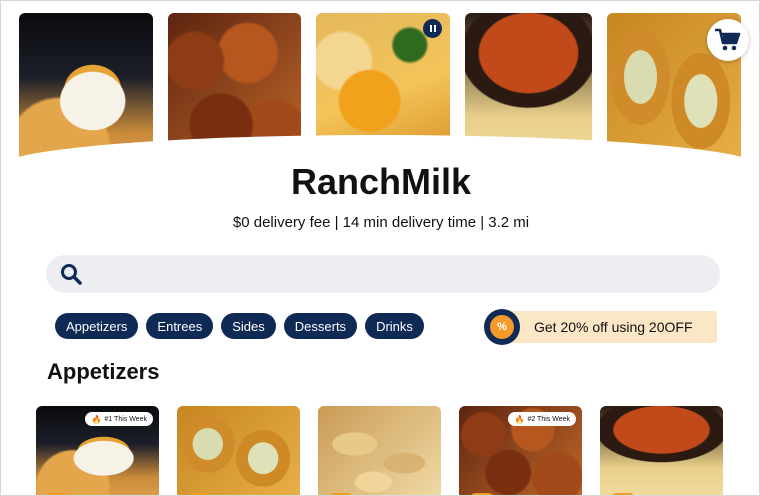 This screenshot has width=760, height=496. I want to click on category-tabs: Appetizers Entrees Sides Desserts Drinks, so click(239, 326).